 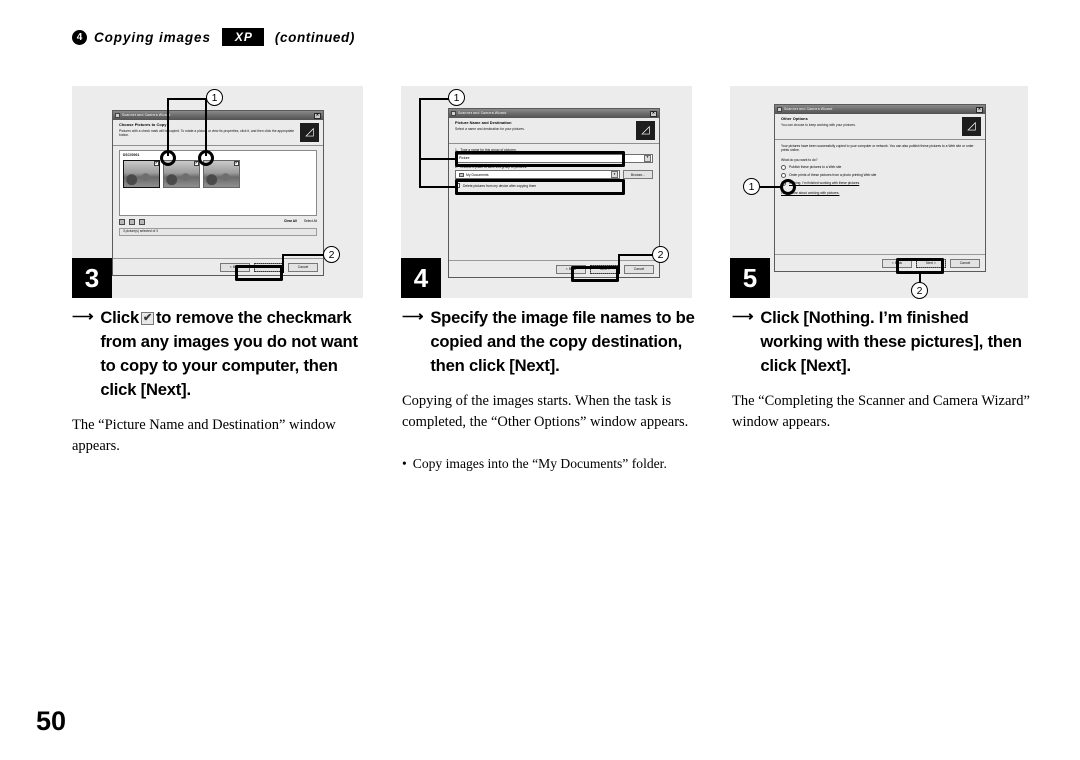 I want to click on learn-more-link: Learn more about working with pictures., so click(x=880, y=193).